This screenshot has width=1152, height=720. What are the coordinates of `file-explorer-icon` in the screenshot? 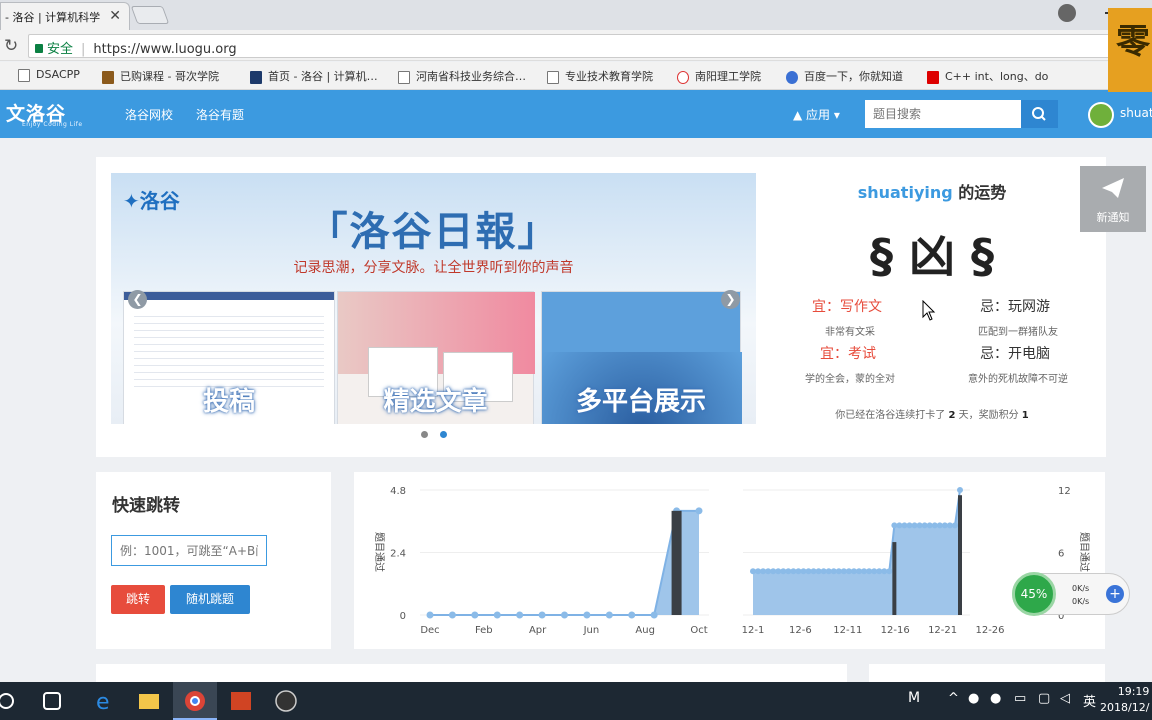 It's located at (149, 701).